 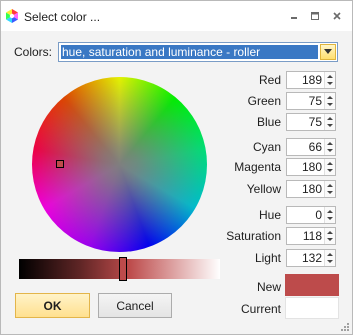 What do you see at coordinates (257, 167) in the screenshot?
I see `magenta-label: Magenta` at bounding box center [257, 167].